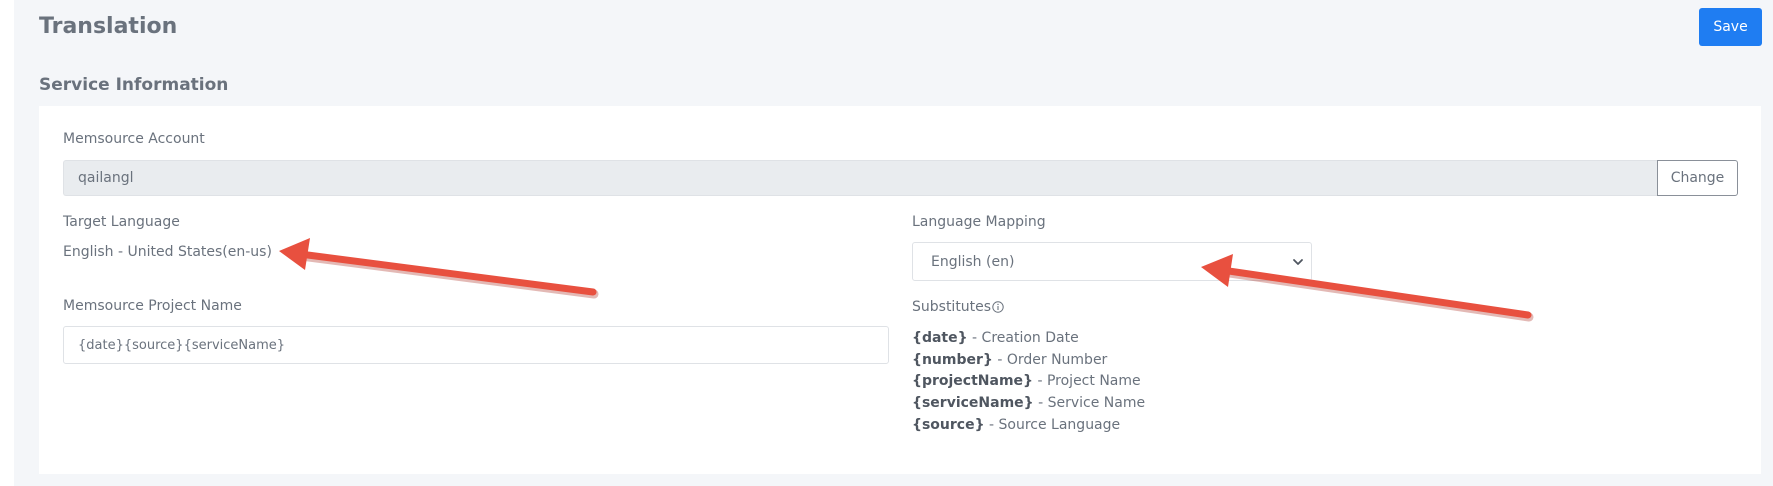 The image size is (1773, 486). Describe the element at coordinates (995, 338) in the screenshot. I see `list-item: {date} - Creation Date` at that location.